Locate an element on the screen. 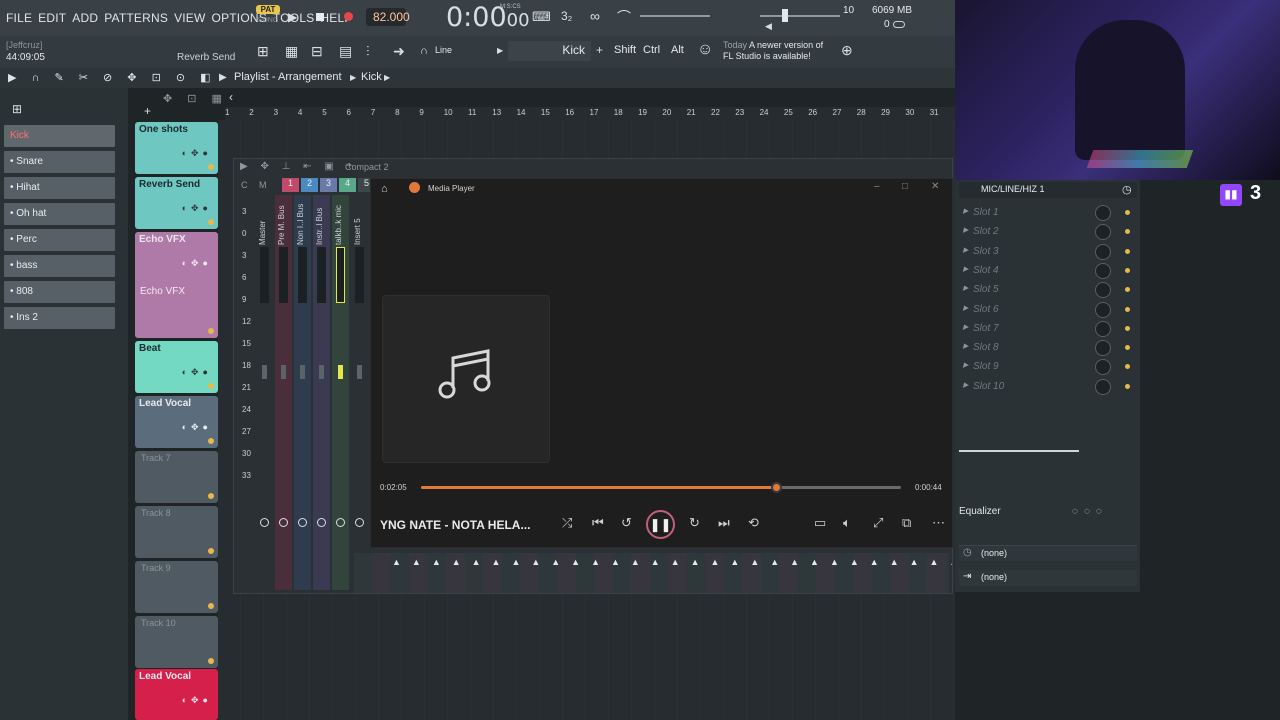 The image size is (1280, 720). volume-icon: 🔈︎ is located at coordinates (847, 523).